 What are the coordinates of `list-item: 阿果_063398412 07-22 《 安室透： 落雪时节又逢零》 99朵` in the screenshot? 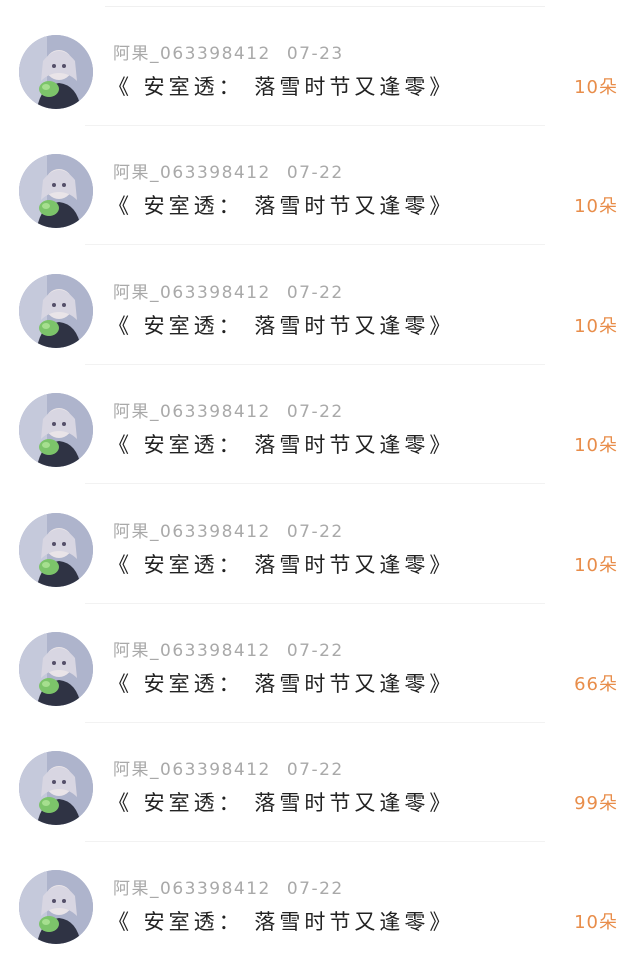 It's located at (320, 782).